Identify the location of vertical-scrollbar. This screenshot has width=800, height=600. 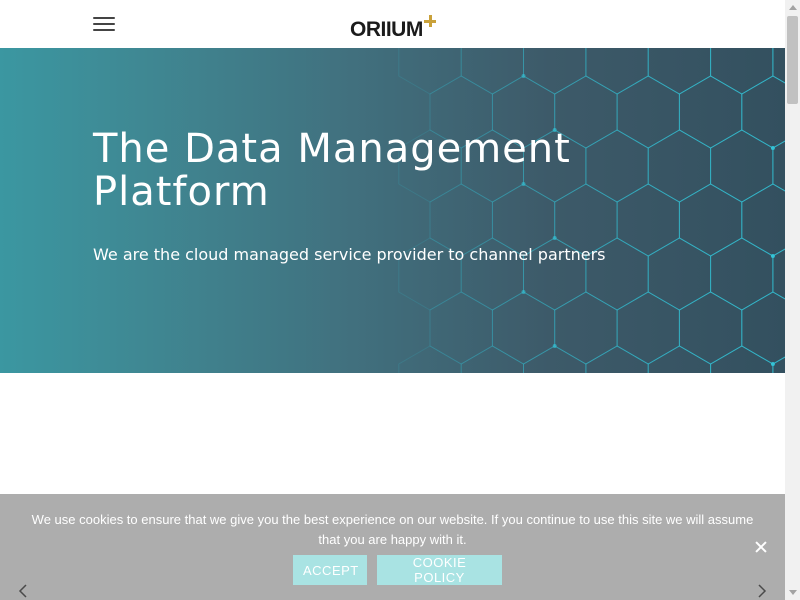
(792, 300).